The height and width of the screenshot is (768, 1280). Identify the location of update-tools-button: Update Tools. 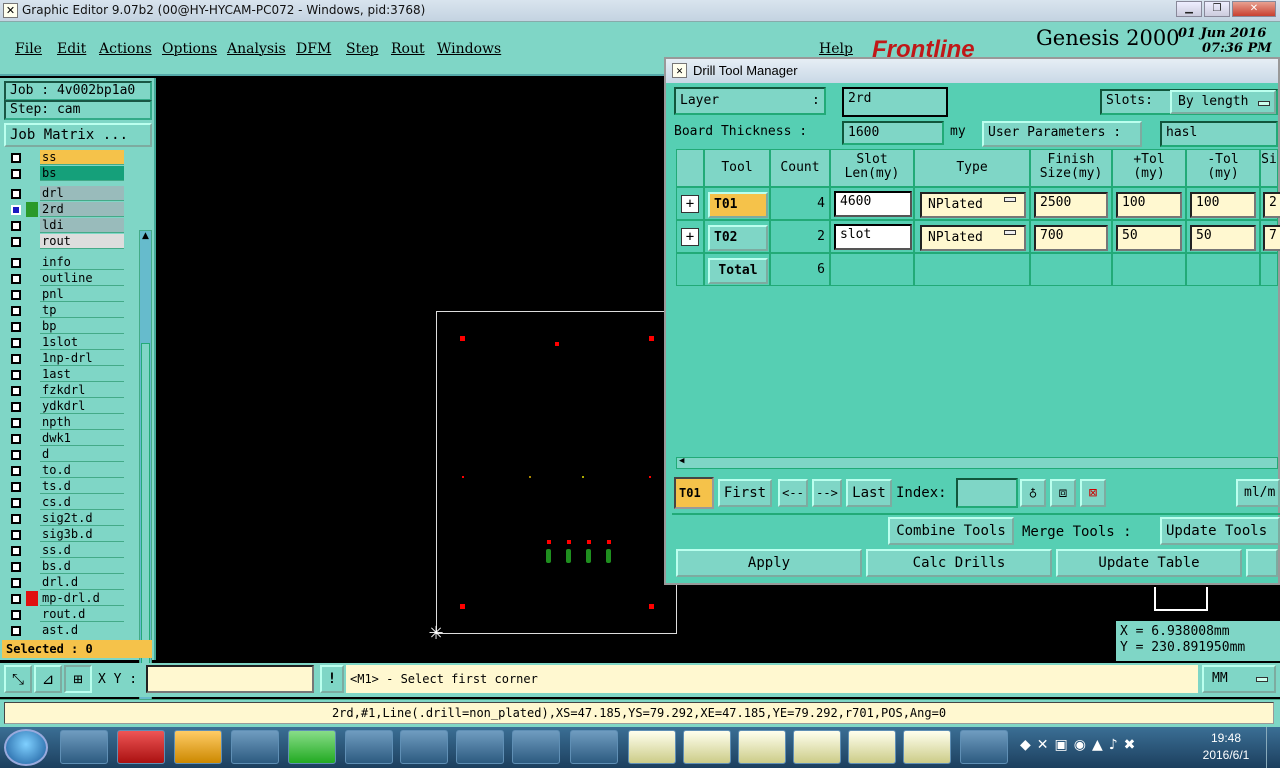
(1220, 531).